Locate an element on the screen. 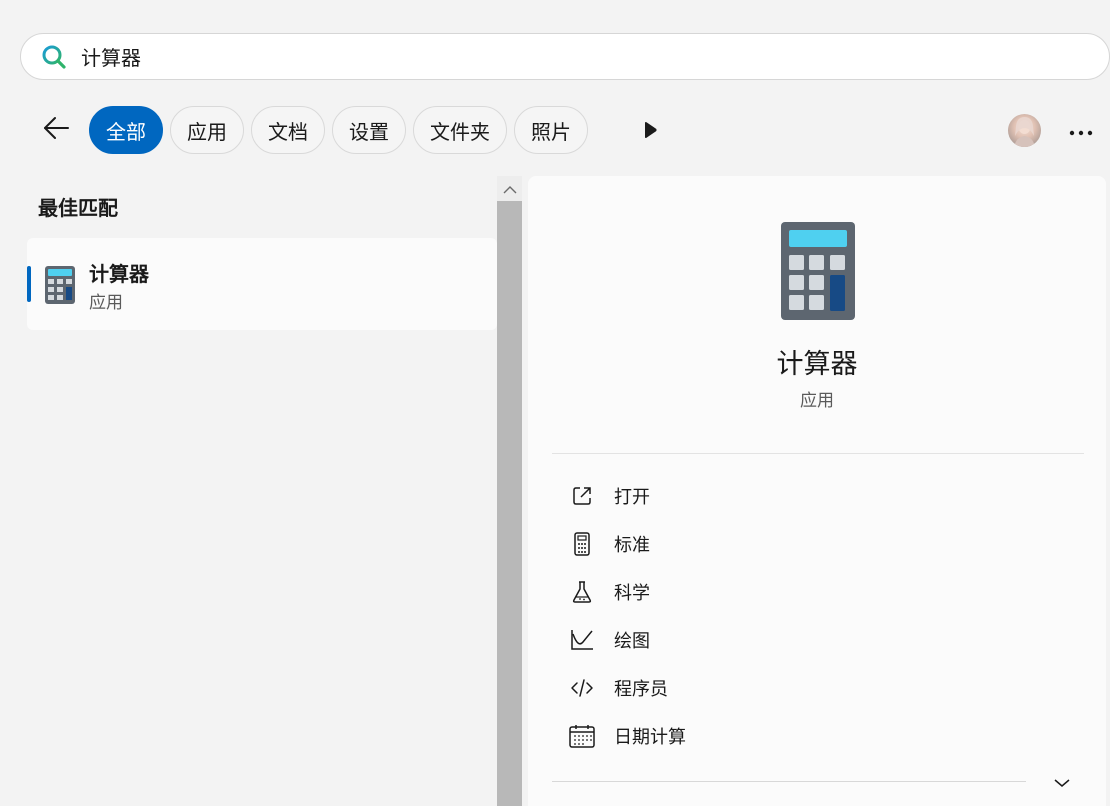 The width and height of the screenshot is (1110, 806). scroll-up-button is located at coordinates (509, 188).